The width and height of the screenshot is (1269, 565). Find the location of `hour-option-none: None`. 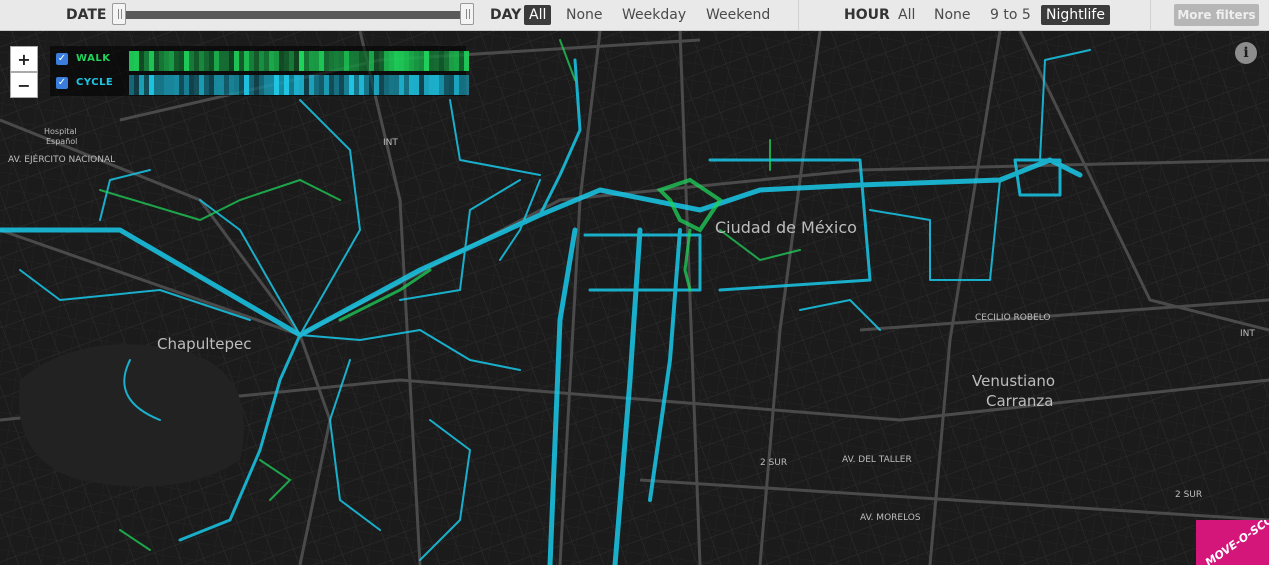

hour-option-none: None is located at coordinates (952, 15).